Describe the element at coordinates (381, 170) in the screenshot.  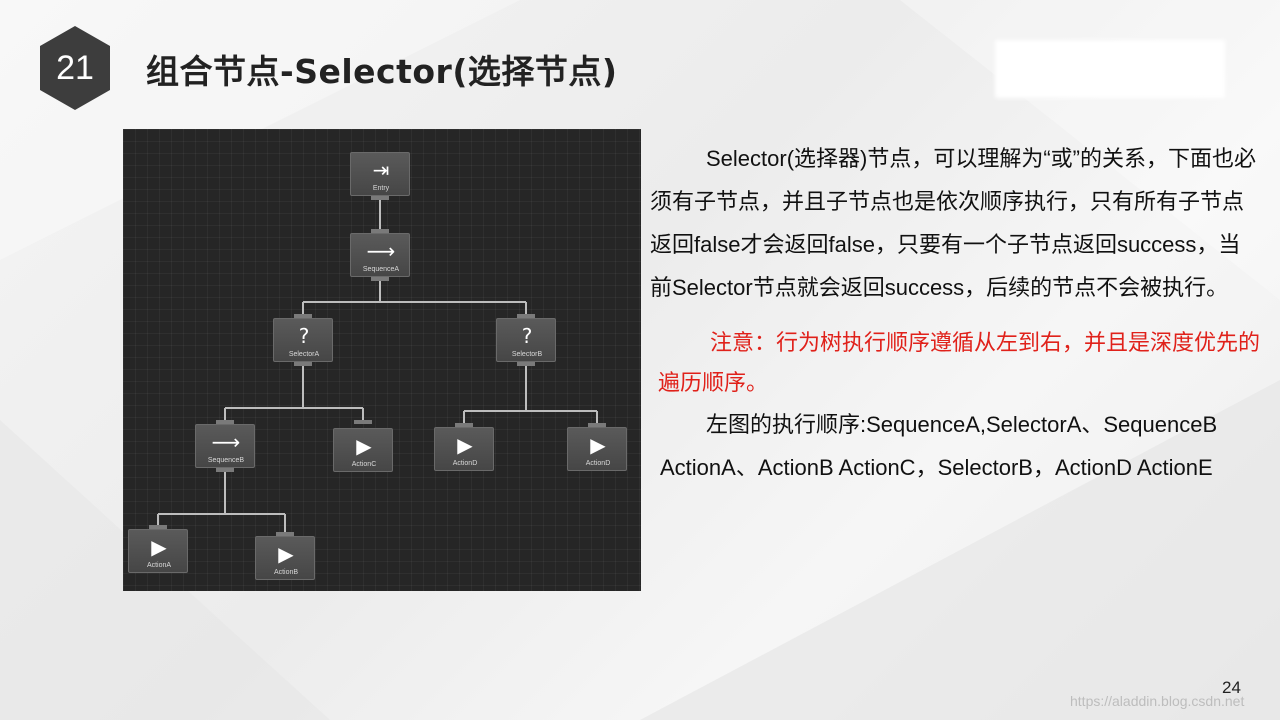
I see `entry-icon: ⇥` at that location.